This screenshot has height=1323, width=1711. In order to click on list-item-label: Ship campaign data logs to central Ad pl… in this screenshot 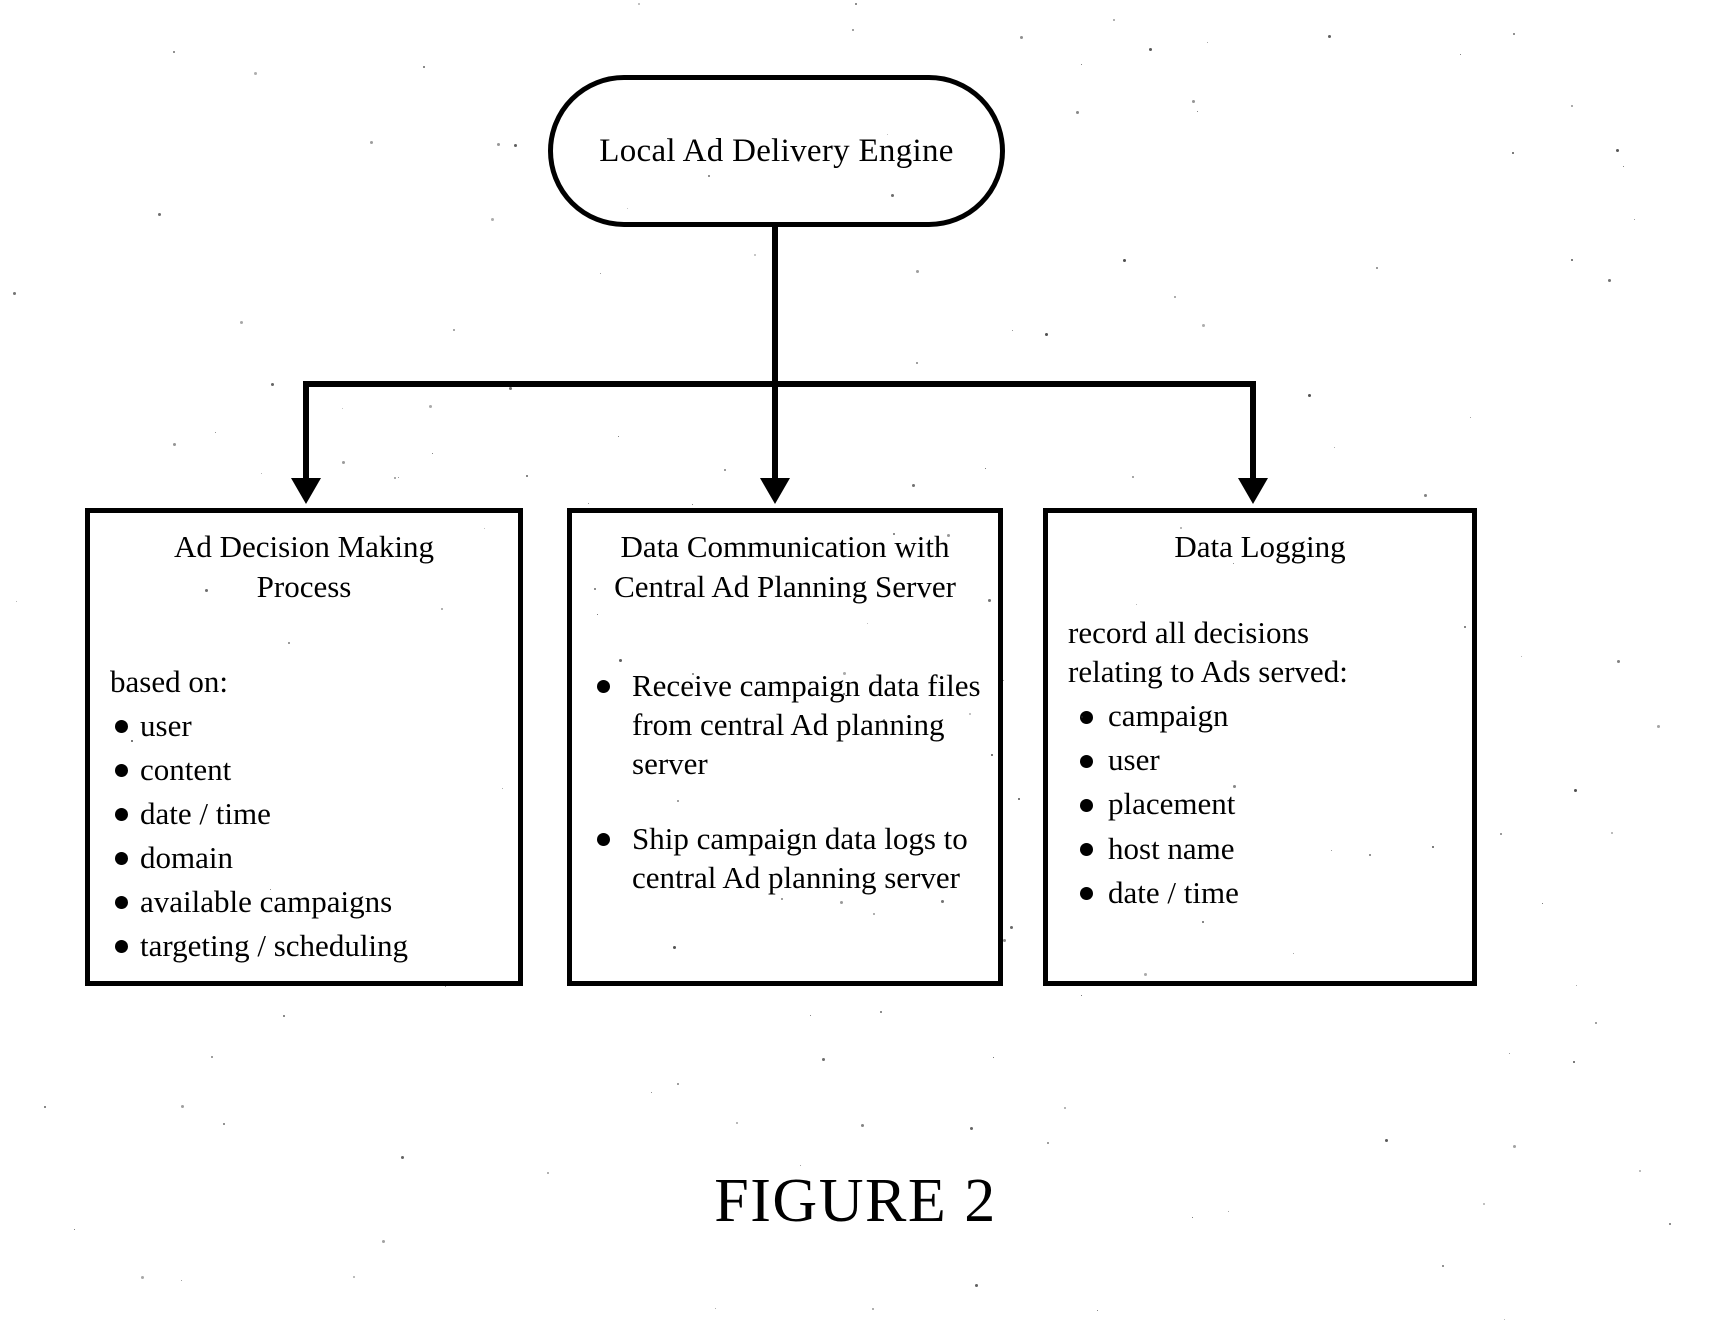, I will do `click(800, 857)`.